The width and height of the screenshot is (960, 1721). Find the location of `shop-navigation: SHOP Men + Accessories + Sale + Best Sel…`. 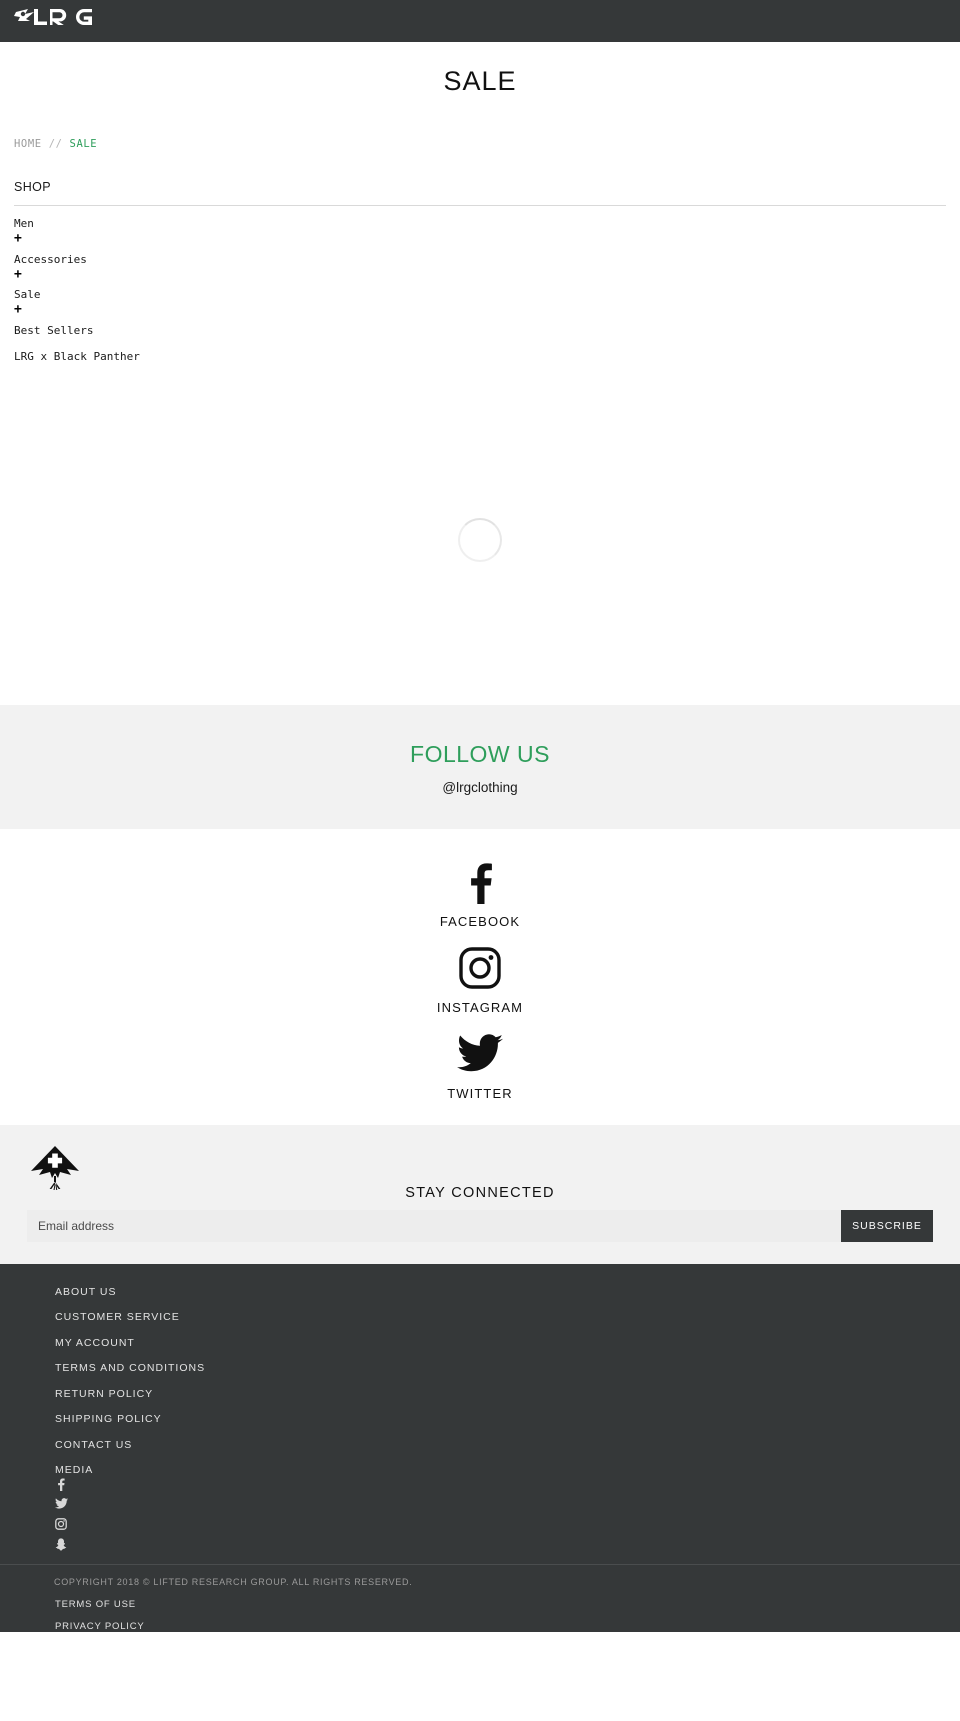

shop-navigation: SHOP Men + Accessories + Sale + Best Sel… is located at coordinates (480, 272).